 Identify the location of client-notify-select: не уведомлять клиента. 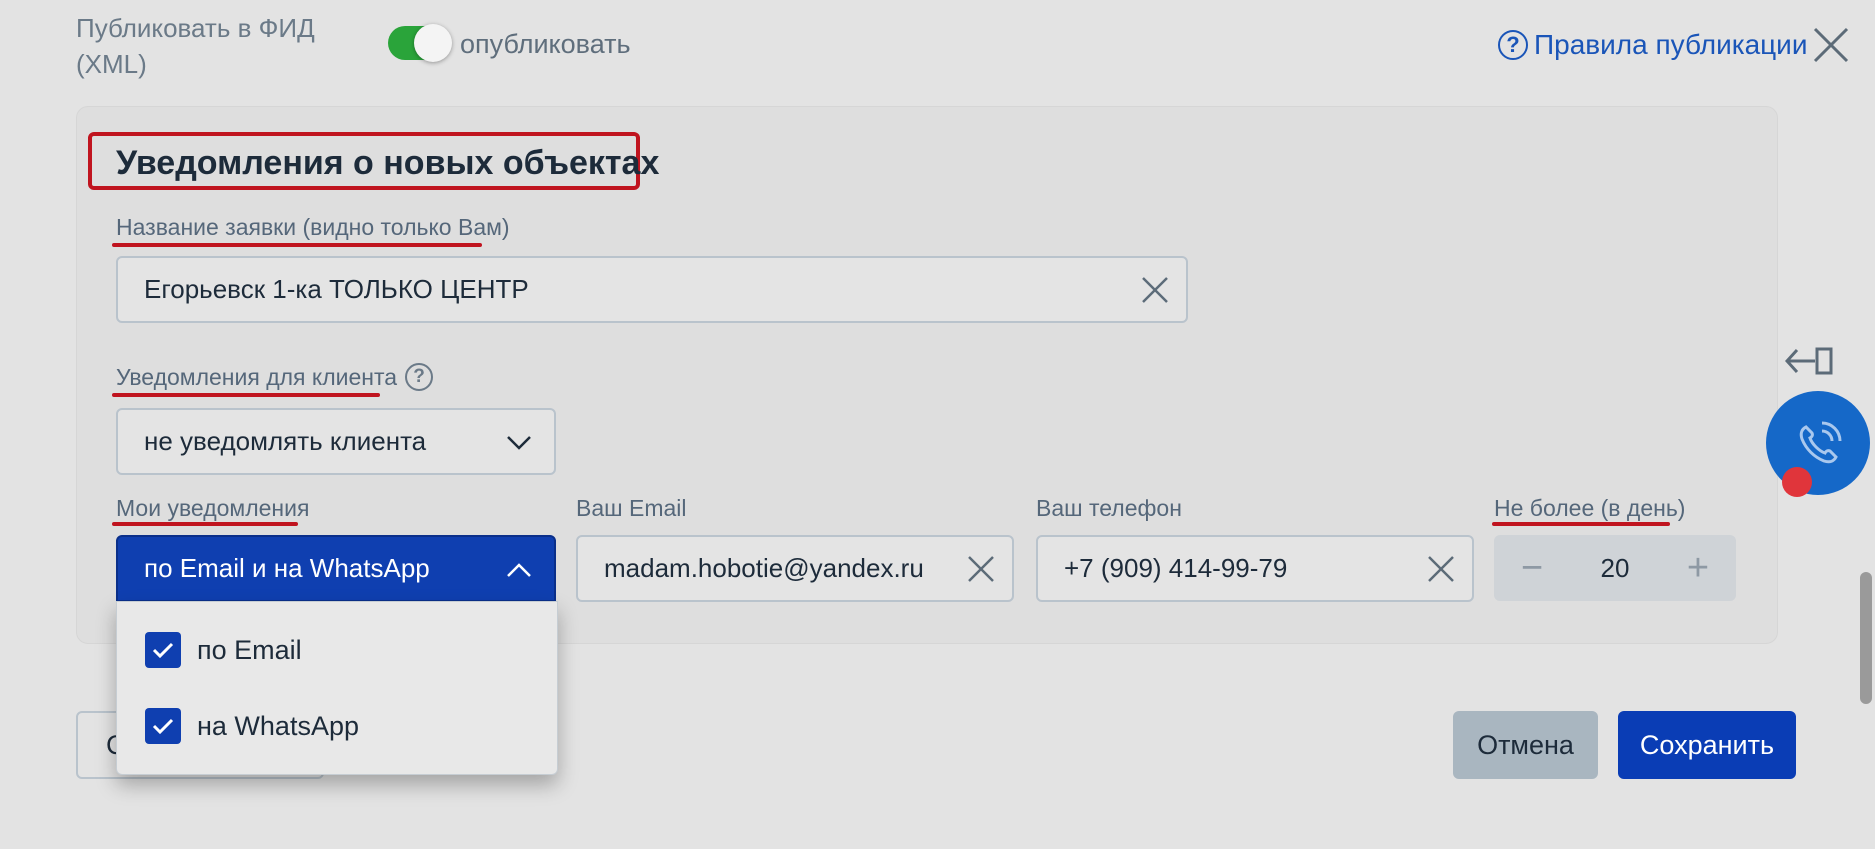
(336, 441).